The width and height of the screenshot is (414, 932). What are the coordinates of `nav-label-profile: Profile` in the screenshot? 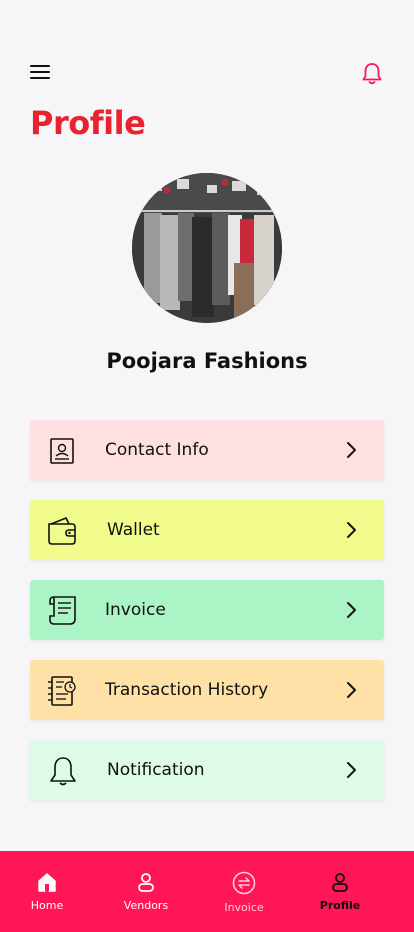 It's located at (340, 905).